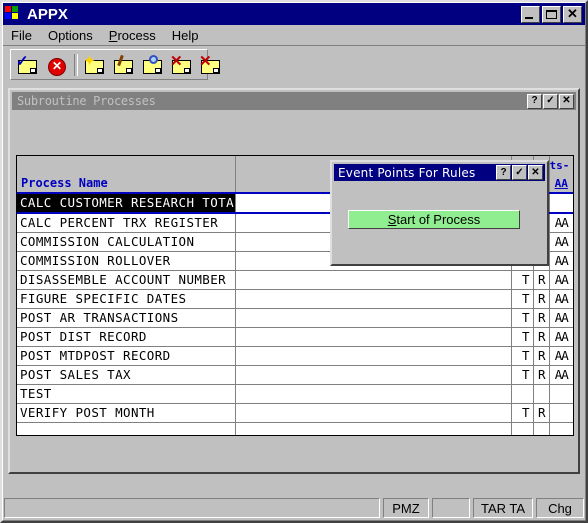  I want to click on cell-process-name: POST SALES TAX, so click(126, 375).